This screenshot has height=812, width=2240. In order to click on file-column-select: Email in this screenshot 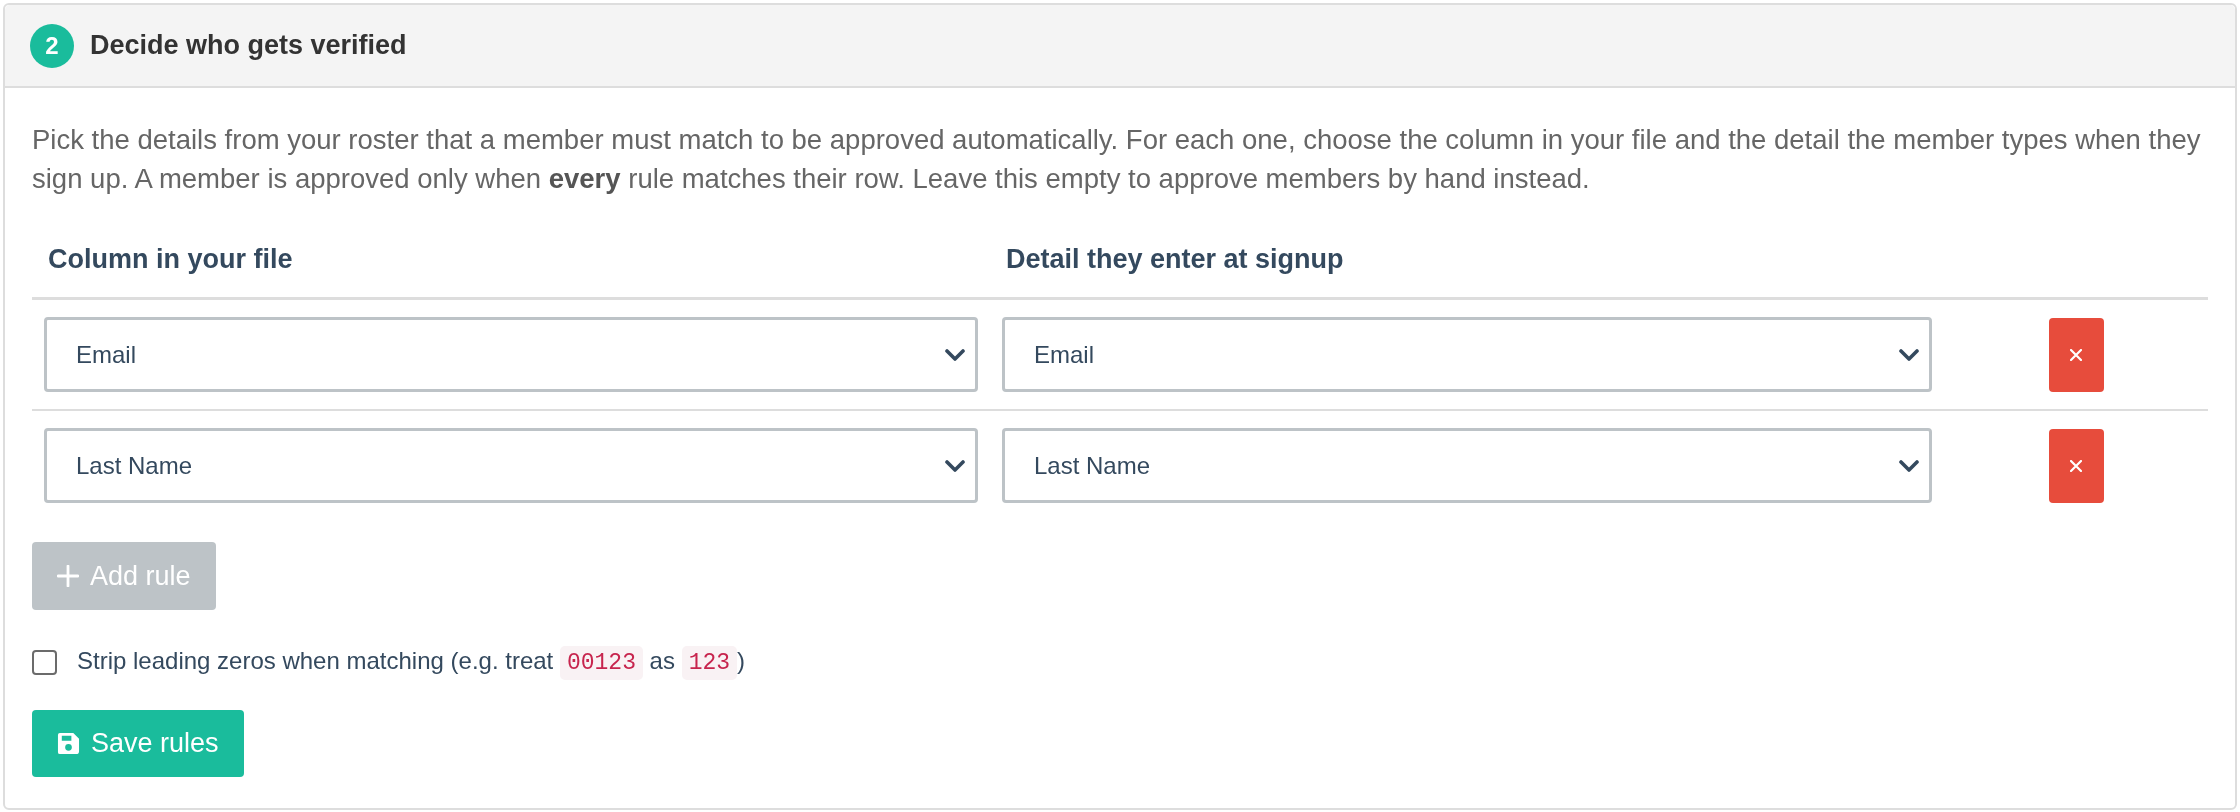, I will do `click(511, 354)`.